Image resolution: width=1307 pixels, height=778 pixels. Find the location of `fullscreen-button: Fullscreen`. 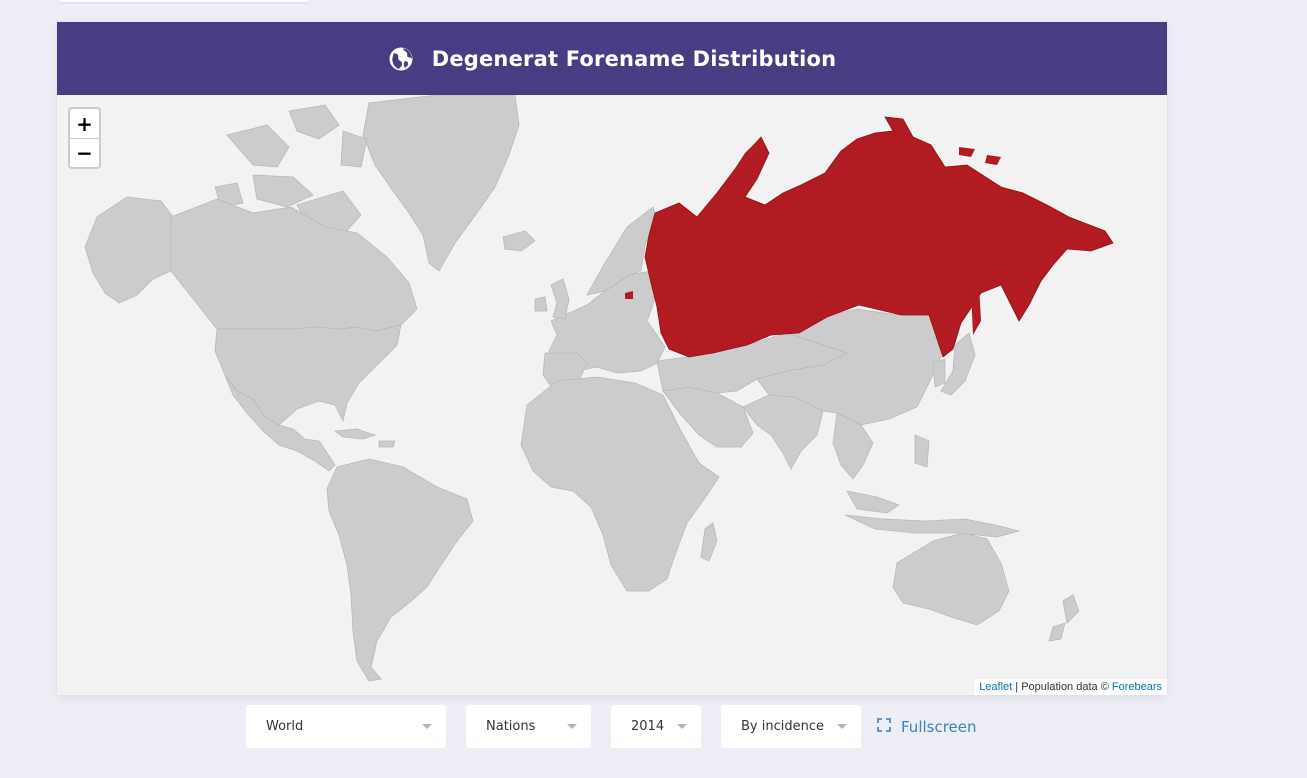

fullscreen-button: Fullscreen is located at coordinates (927, 726).